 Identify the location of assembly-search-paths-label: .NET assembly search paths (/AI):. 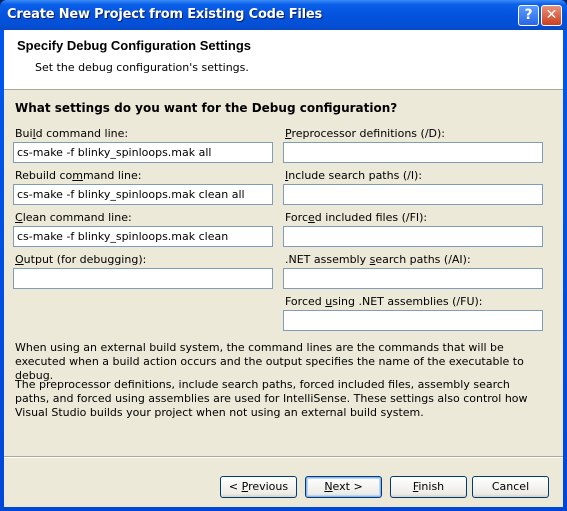
(378, 259).